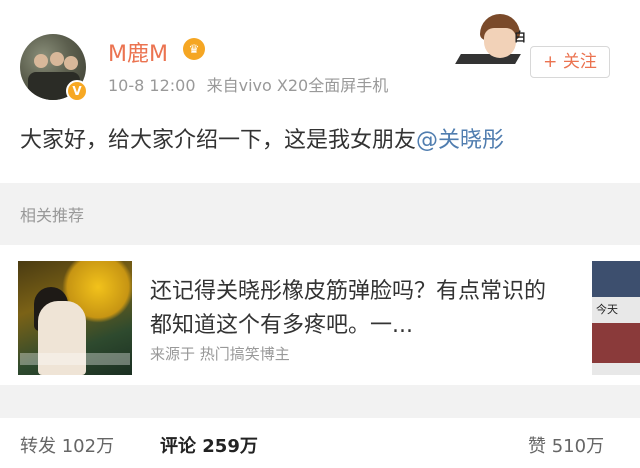 Image resolution: width=640 pixels, height=468 pixels. Describe the element at coordinates (194, 49) in the screenshot. I see `crown-icon: ♛` at that location.